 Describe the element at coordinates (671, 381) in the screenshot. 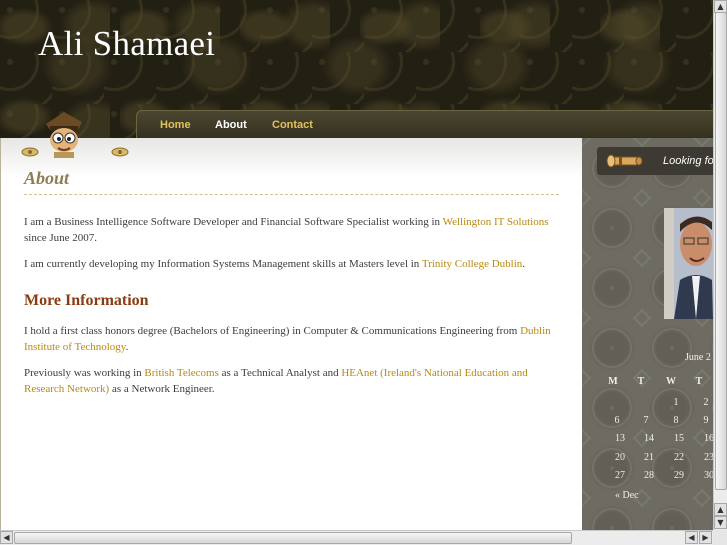

I see `calendar-header-wed: W` at that location.